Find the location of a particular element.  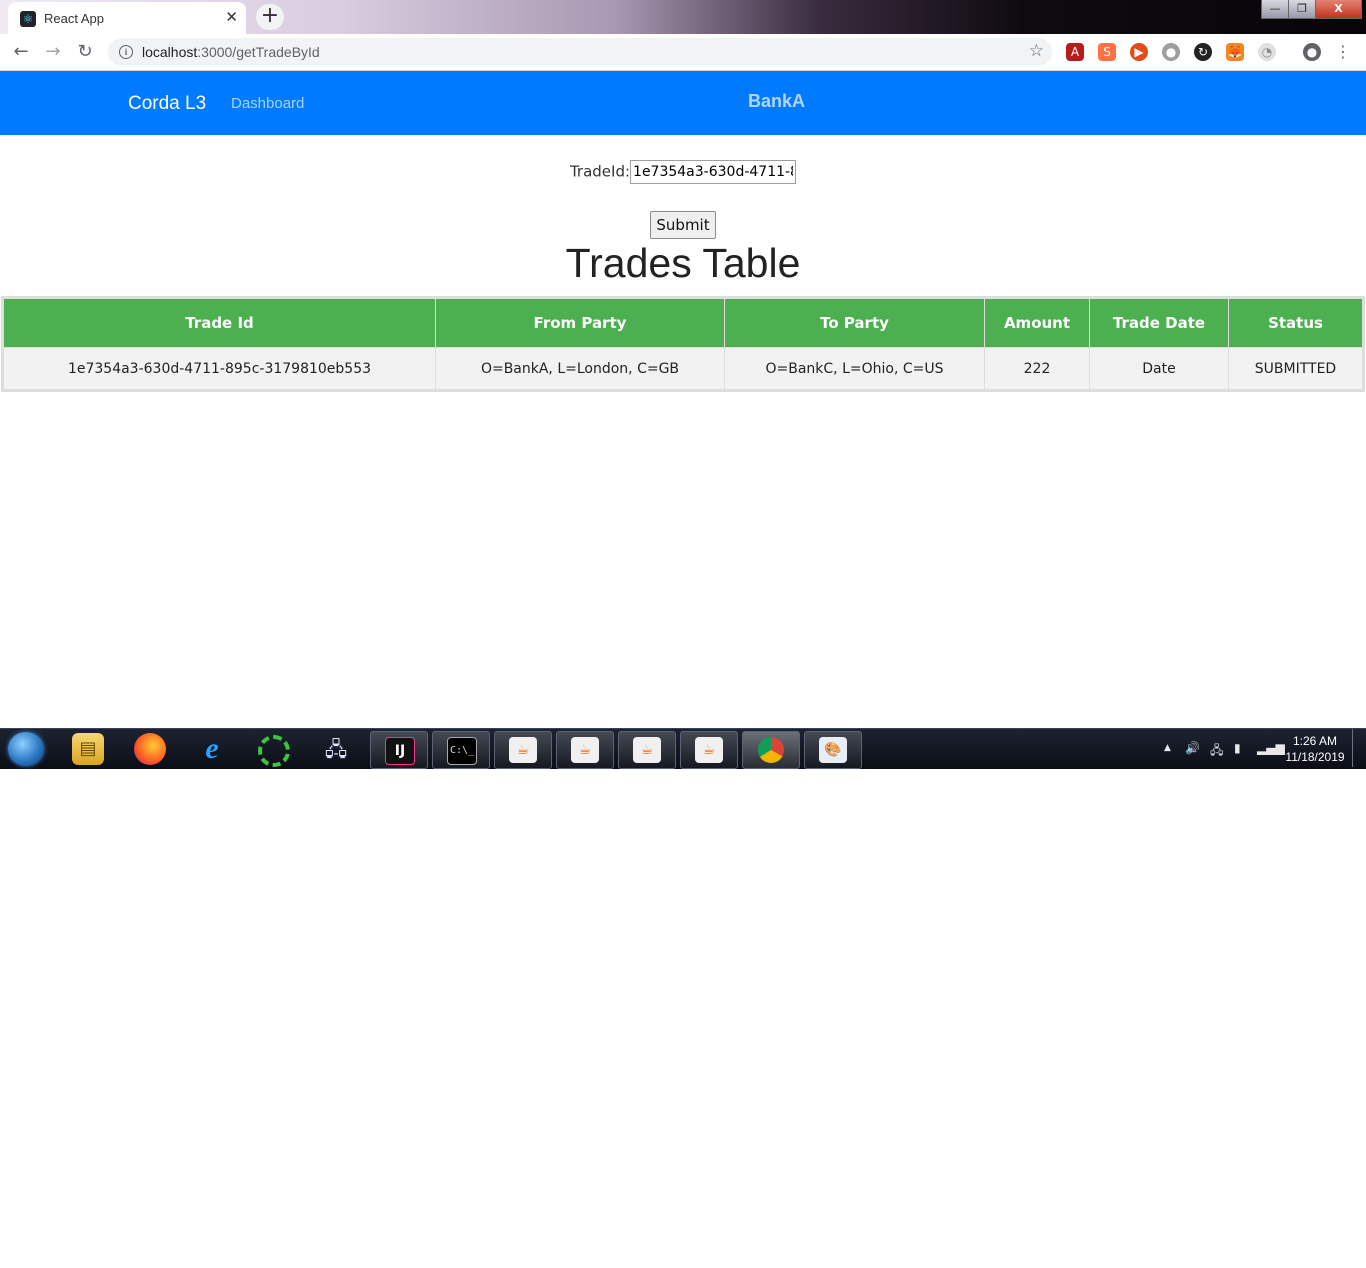

table-cell: O=BankA, L=London, C=GB is located at coordinates (580, 369).